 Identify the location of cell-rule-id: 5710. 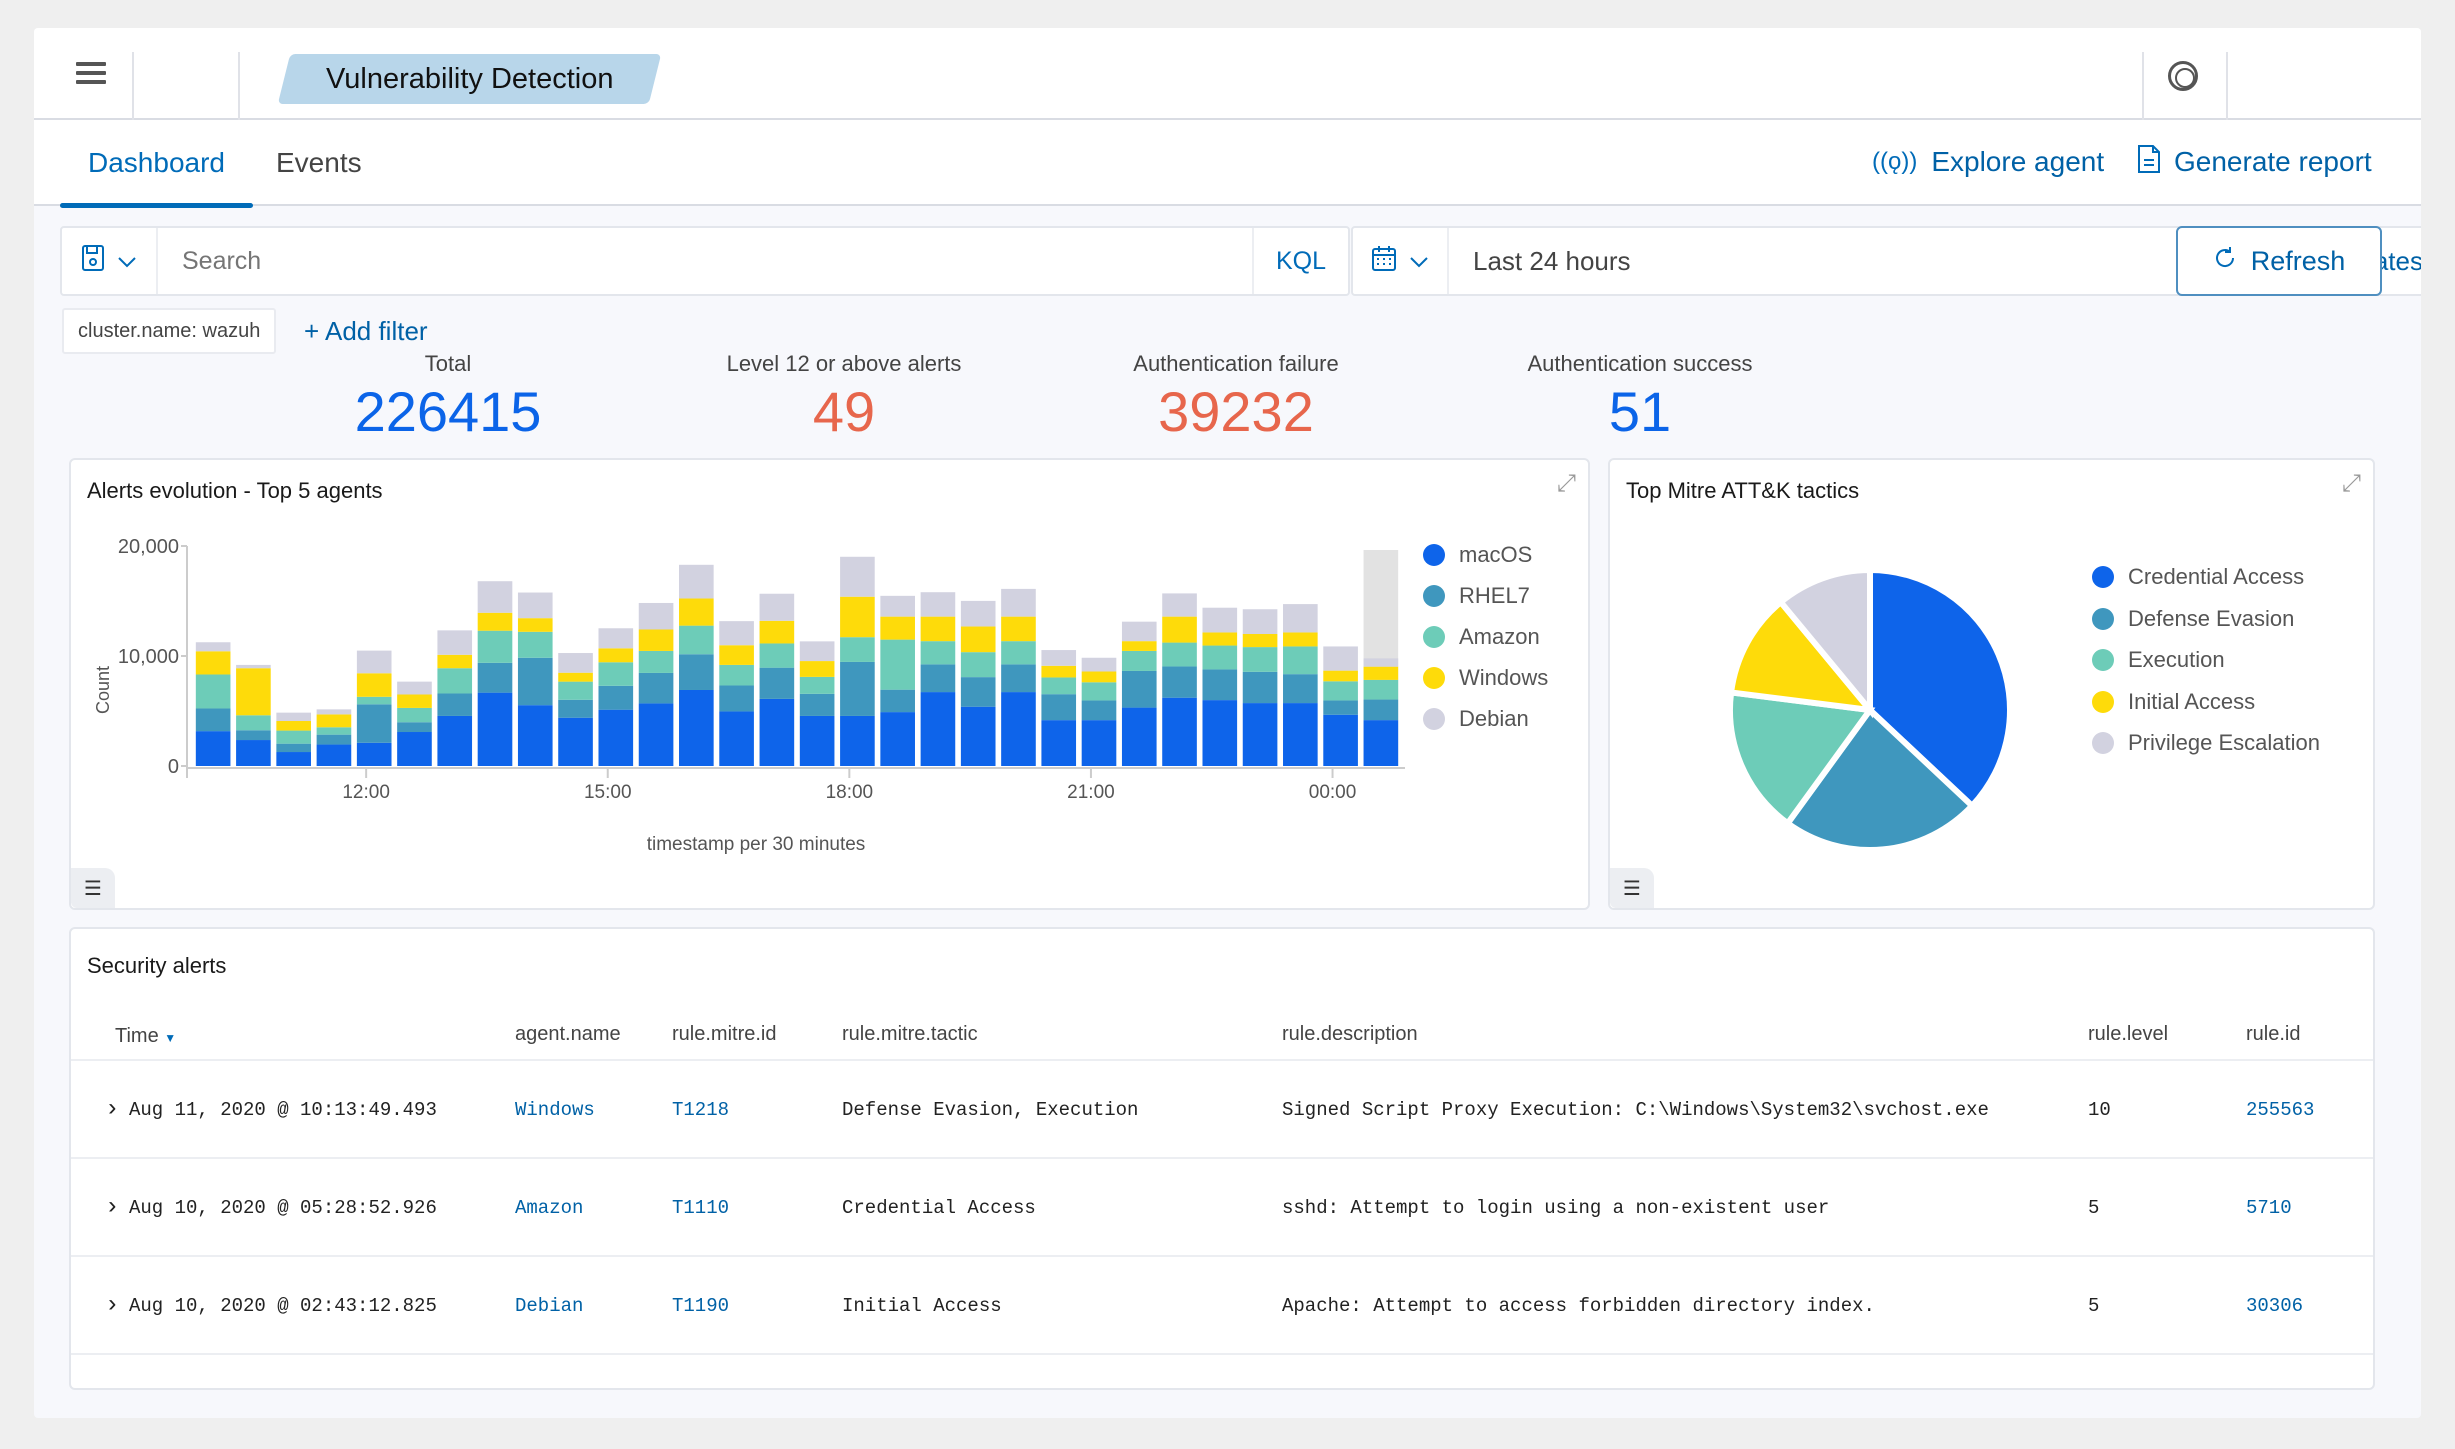
(2269, 1208).